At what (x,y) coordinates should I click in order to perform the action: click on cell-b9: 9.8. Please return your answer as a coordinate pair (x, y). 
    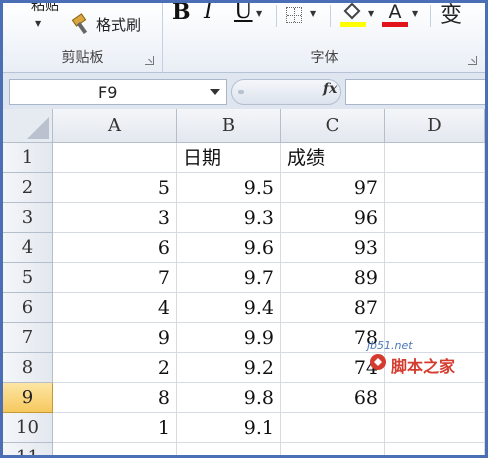
    Looking at the image, I should click on (229, 398).